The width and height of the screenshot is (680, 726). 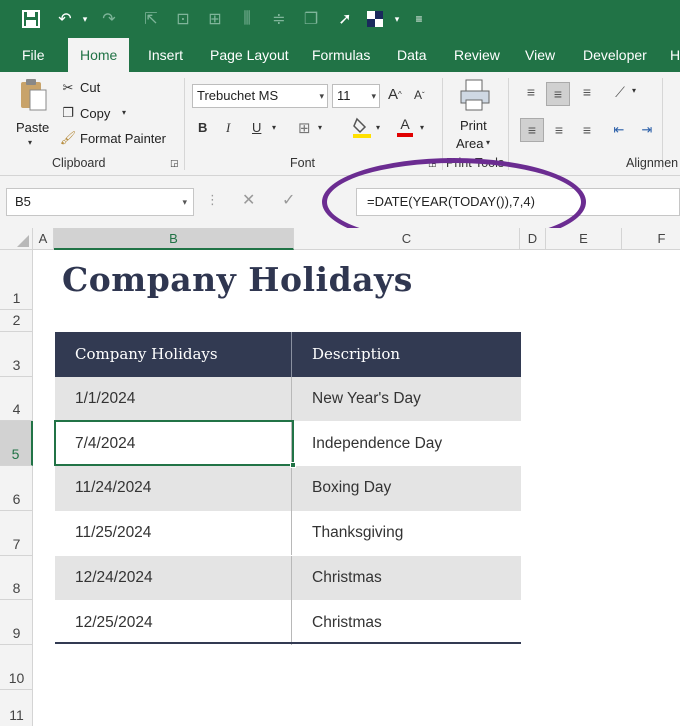 What do you see at coordinates (16, 354) in the screenshot?
I see `row-header-3: 3` at bounding box center [16, 354].